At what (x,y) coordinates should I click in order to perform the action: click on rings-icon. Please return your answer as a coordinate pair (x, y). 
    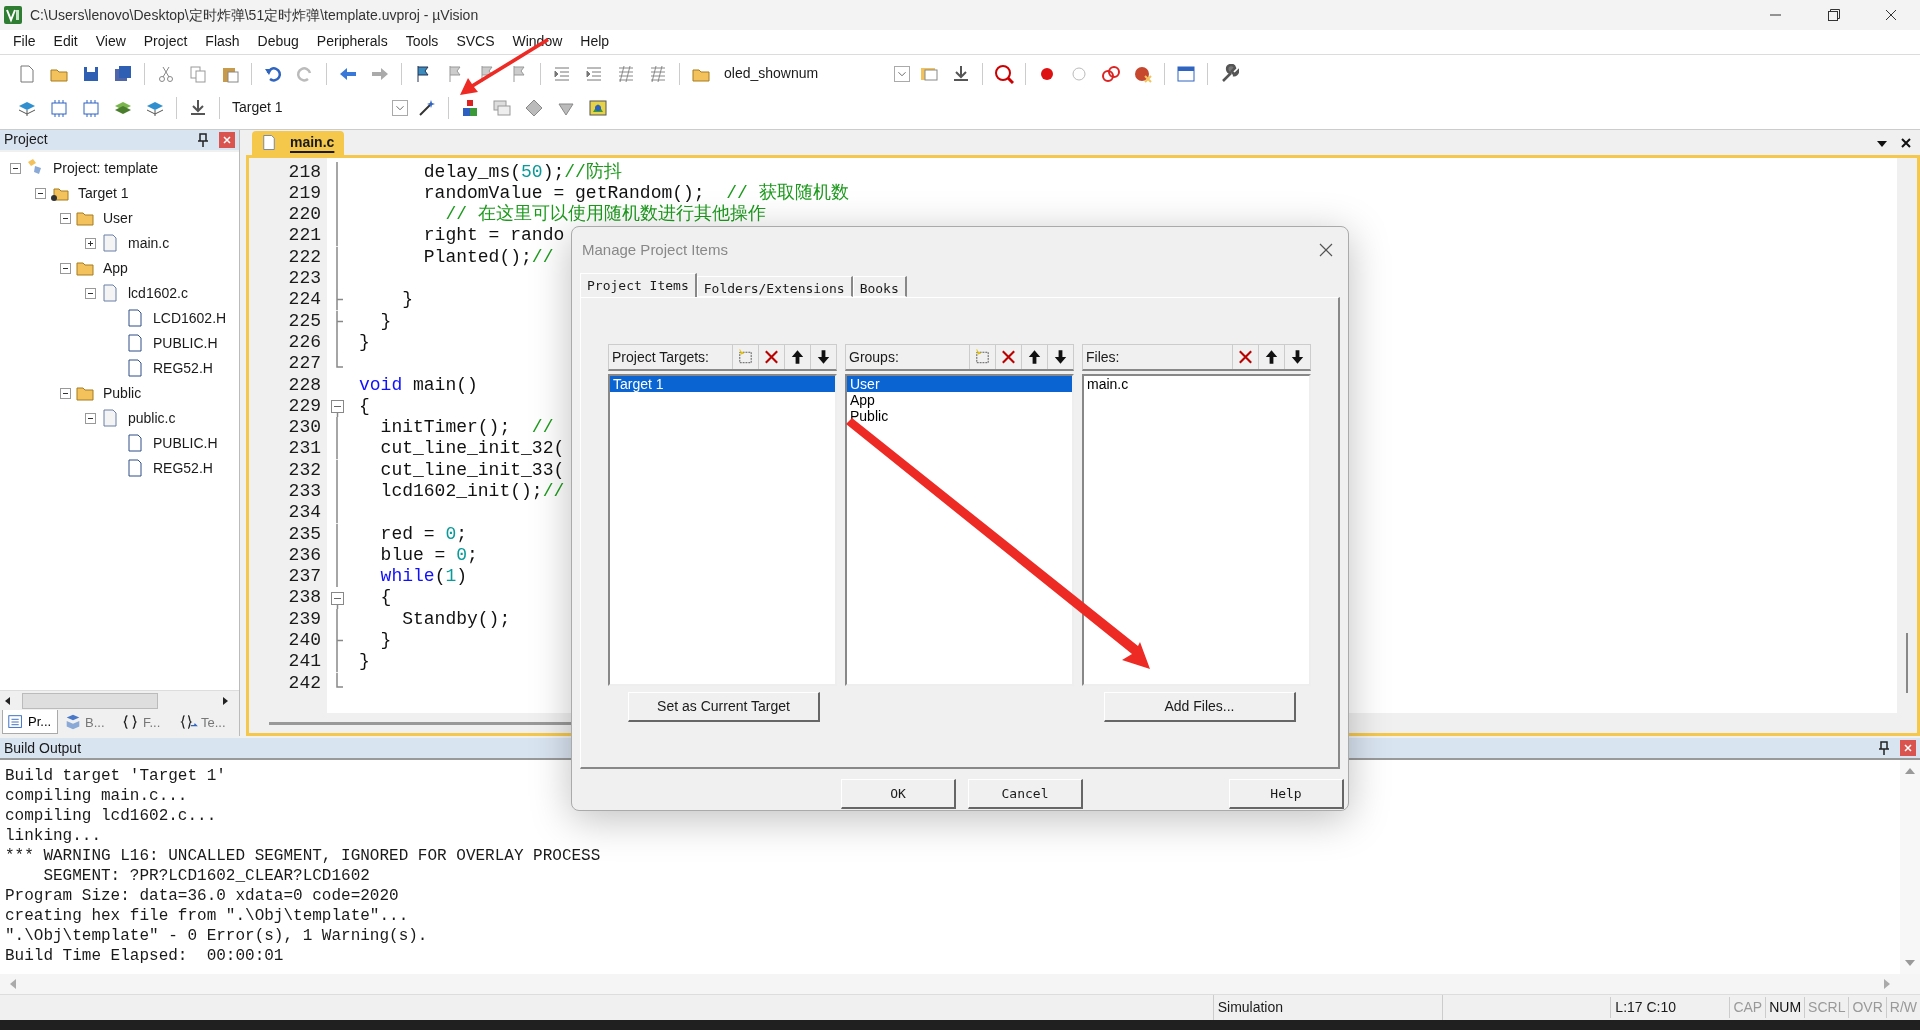
    Looking at the image, I should click on (1111, 73).